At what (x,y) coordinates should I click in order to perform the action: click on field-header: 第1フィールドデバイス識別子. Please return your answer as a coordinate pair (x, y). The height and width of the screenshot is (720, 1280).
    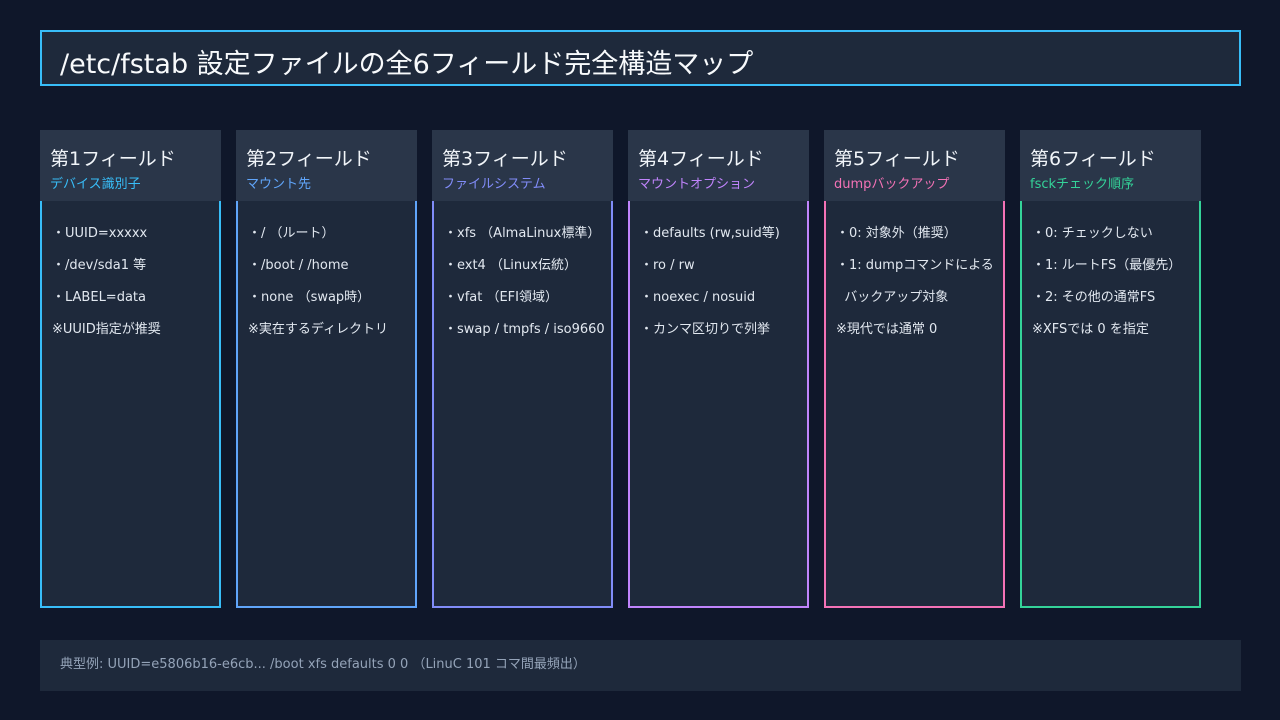
    Looking at the image, I should click on (130, 165).